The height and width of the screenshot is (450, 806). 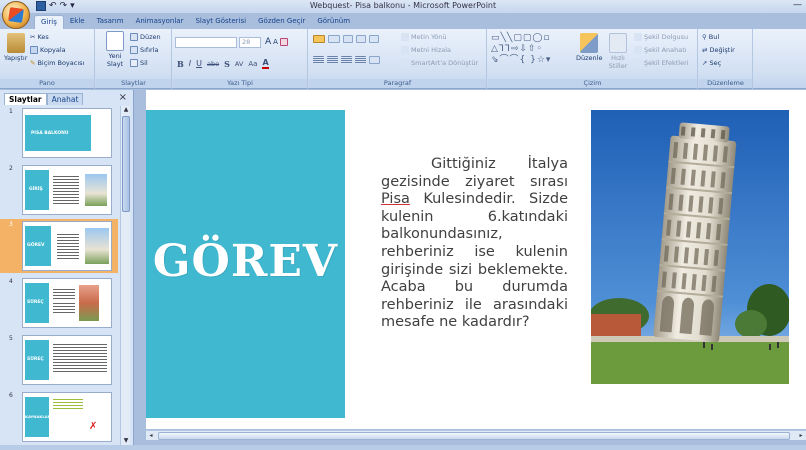 What do you see at coordinates (227, 64) in the screenshot?
I see `shadow-button: S` at bounding box center [227, 64].